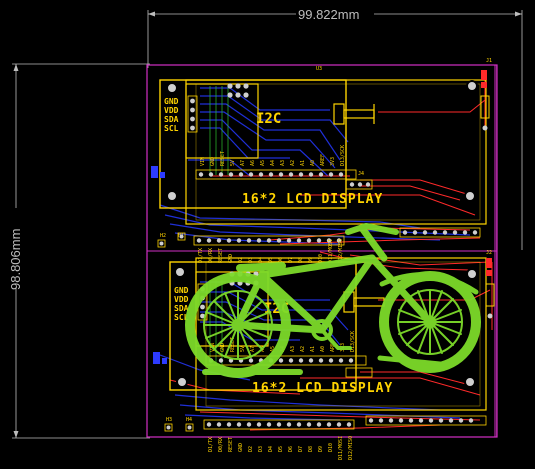 This screenshot has height=469, width=535. What do you see at coordinates (203, 161) in the screenshot?
I see `svg-text: VIN` at bounding box center [203, 161].